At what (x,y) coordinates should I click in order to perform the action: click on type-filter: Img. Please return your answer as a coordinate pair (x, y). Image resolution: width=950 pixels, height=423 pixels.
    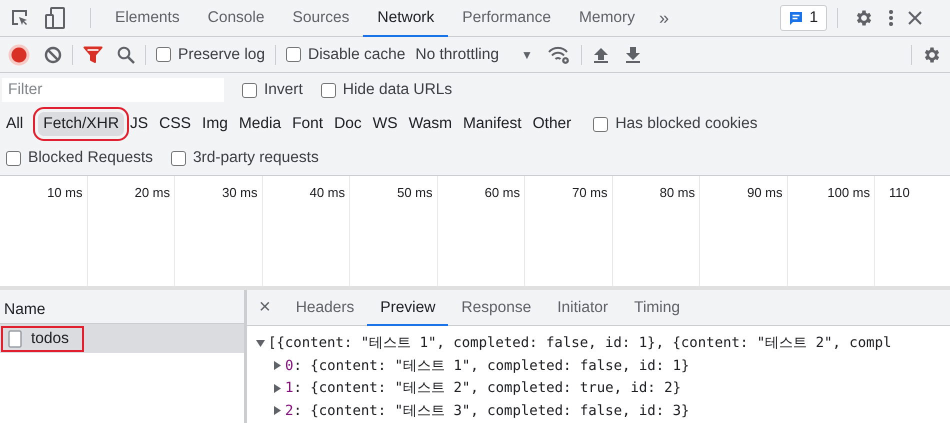
    Looking at the image, I should click on (215, 124).